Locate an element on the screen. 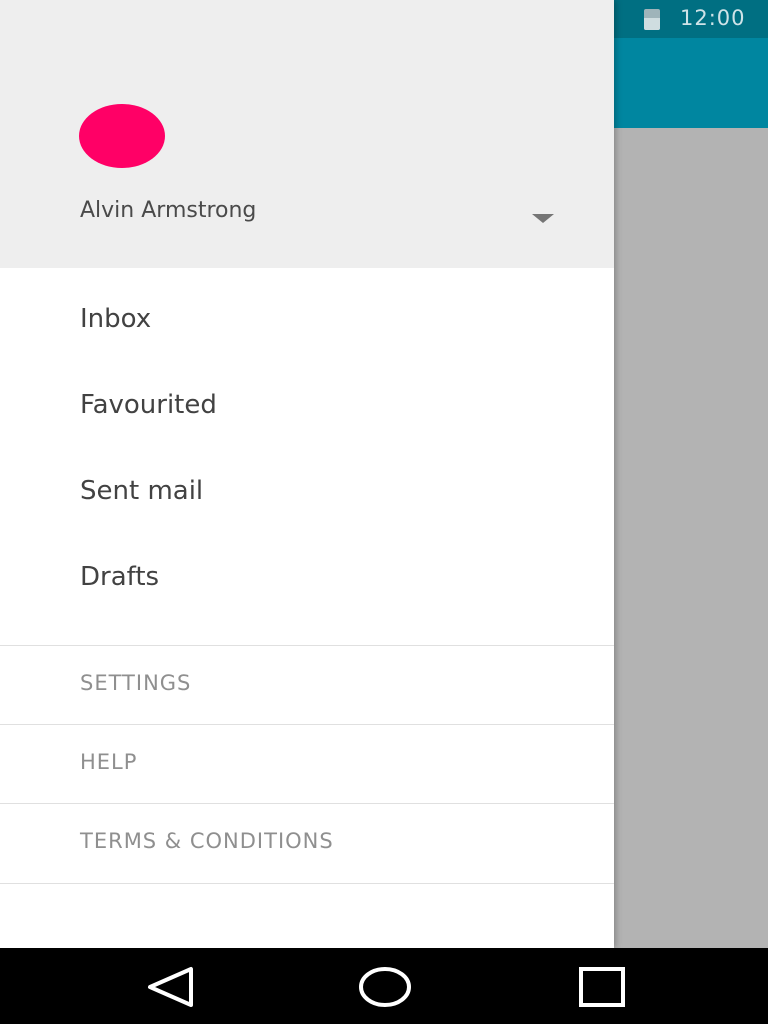 The height and width of the screenshot is (1024, 768). footer-item-terms: TERMS & CONDITIONS is located at coordinates (307, 842).